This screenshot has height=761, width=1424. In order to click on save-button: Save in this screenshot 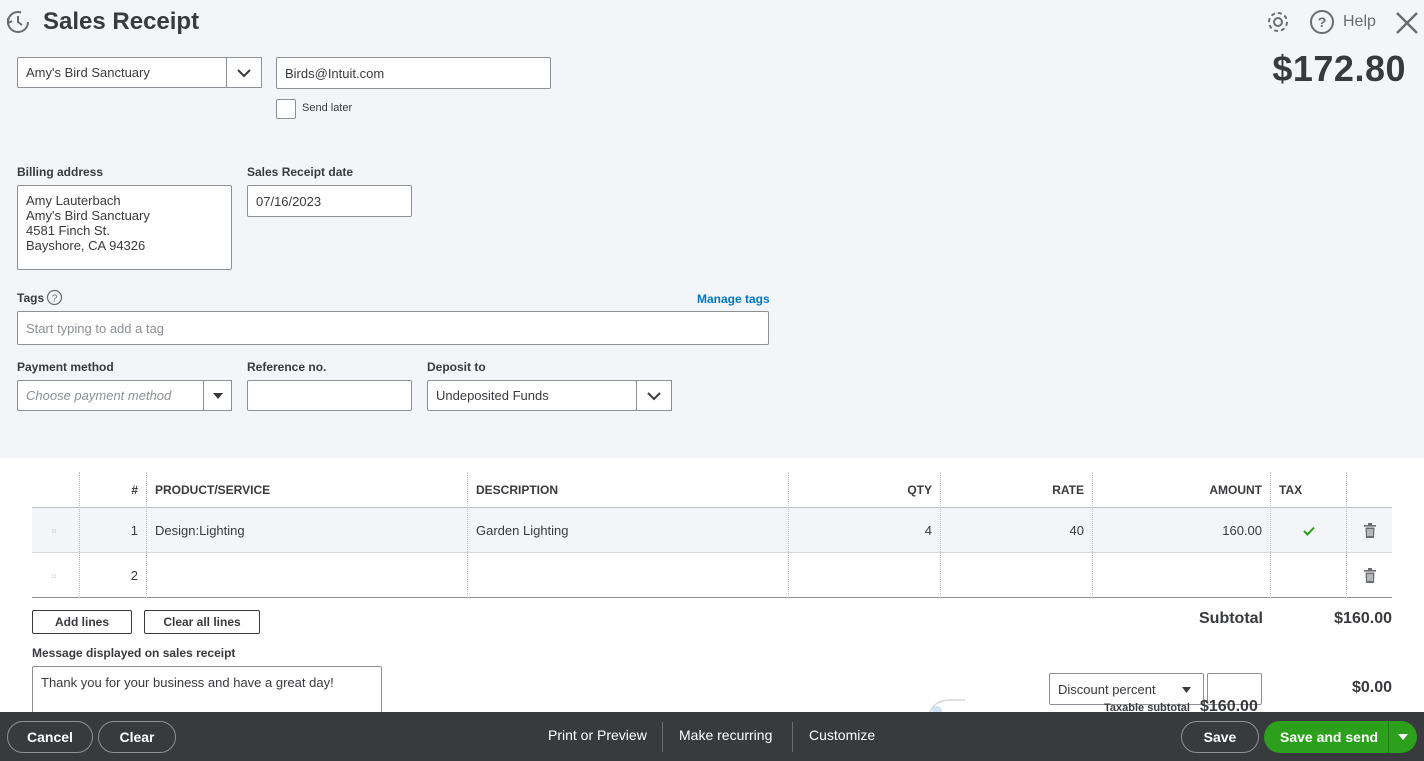, I will do `click(1220, 737)`.